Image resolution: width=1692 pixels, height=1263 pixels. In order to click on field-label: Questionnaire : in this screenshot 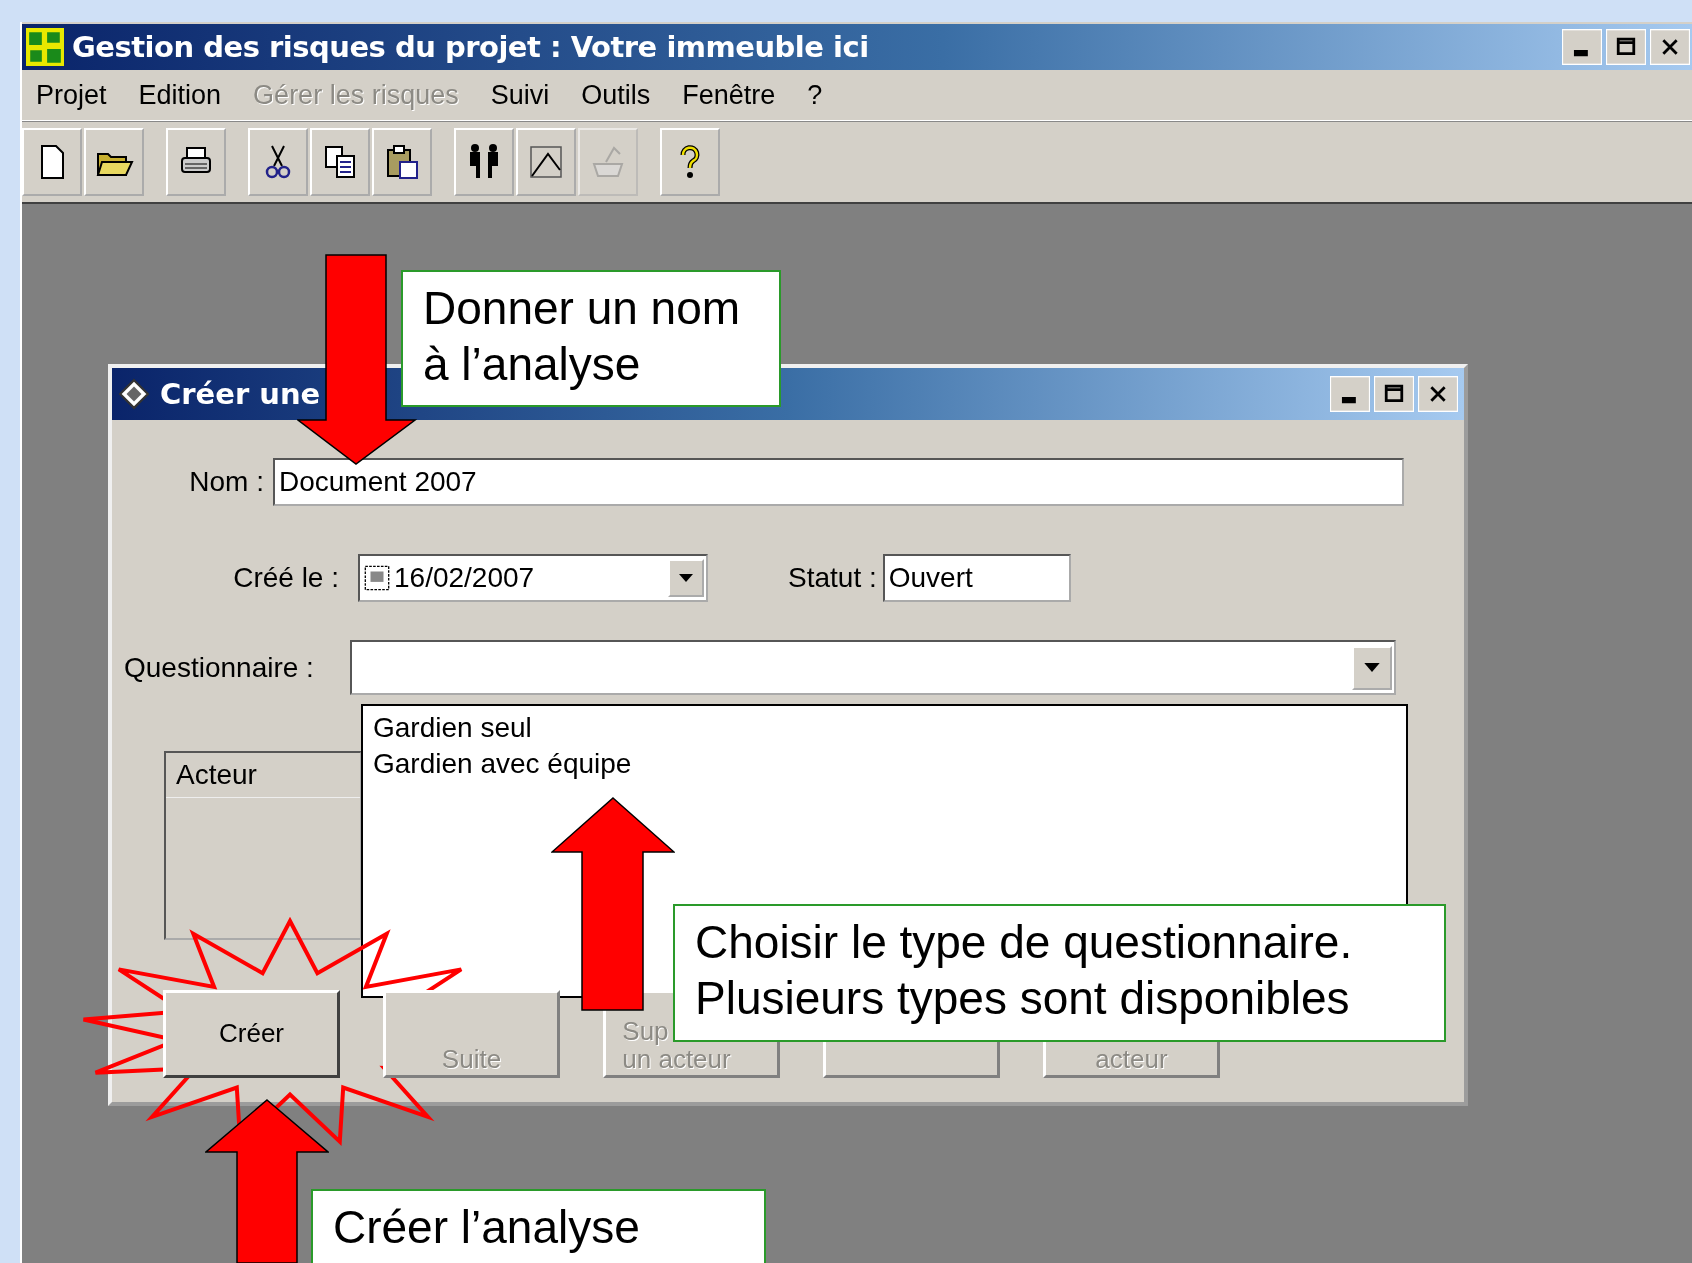, I will do `click(219, 667)`.